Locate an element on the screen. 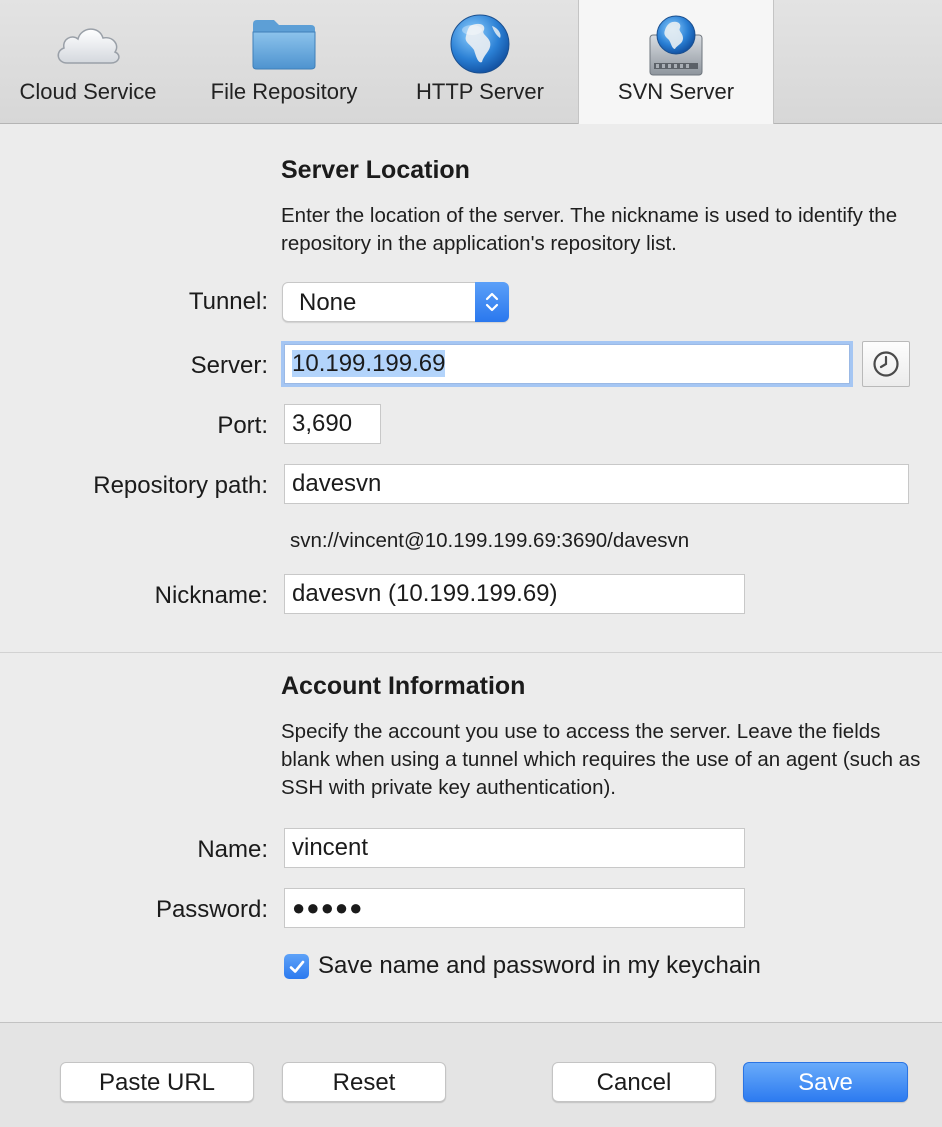 This screenshot has width=942, height=1127. tab-label: Cloud Service is located at coordinates (88, 91).